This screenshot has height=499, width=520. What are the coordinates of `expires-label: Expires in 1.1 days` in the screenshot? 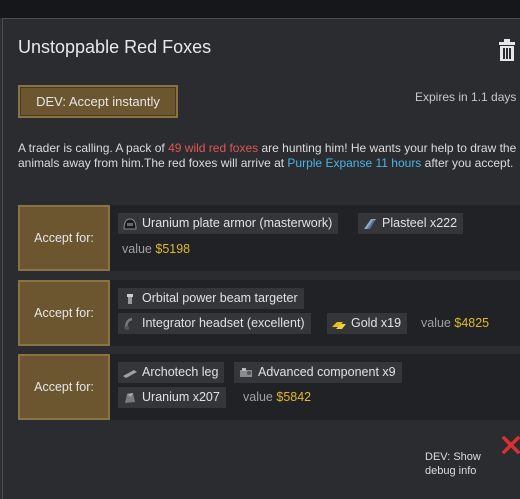 It's located at (466, 97).